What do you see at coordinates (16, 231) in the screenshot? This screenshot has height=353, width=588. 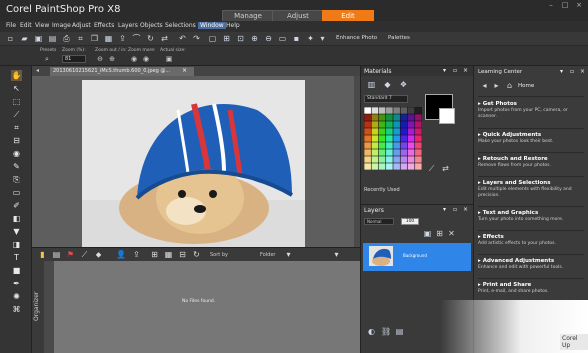 I see `fill-tool-icon: ▼` at bounding box center [16, 231].